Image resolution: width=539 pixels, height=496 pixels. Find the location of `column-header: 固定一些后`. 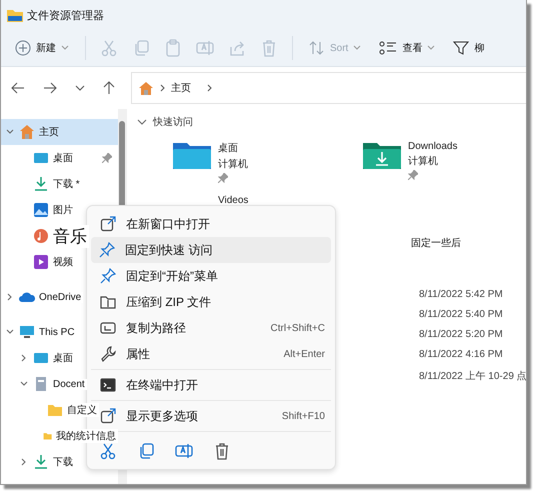

column-header: 固定一些后 is located at coordinates (436, 243).